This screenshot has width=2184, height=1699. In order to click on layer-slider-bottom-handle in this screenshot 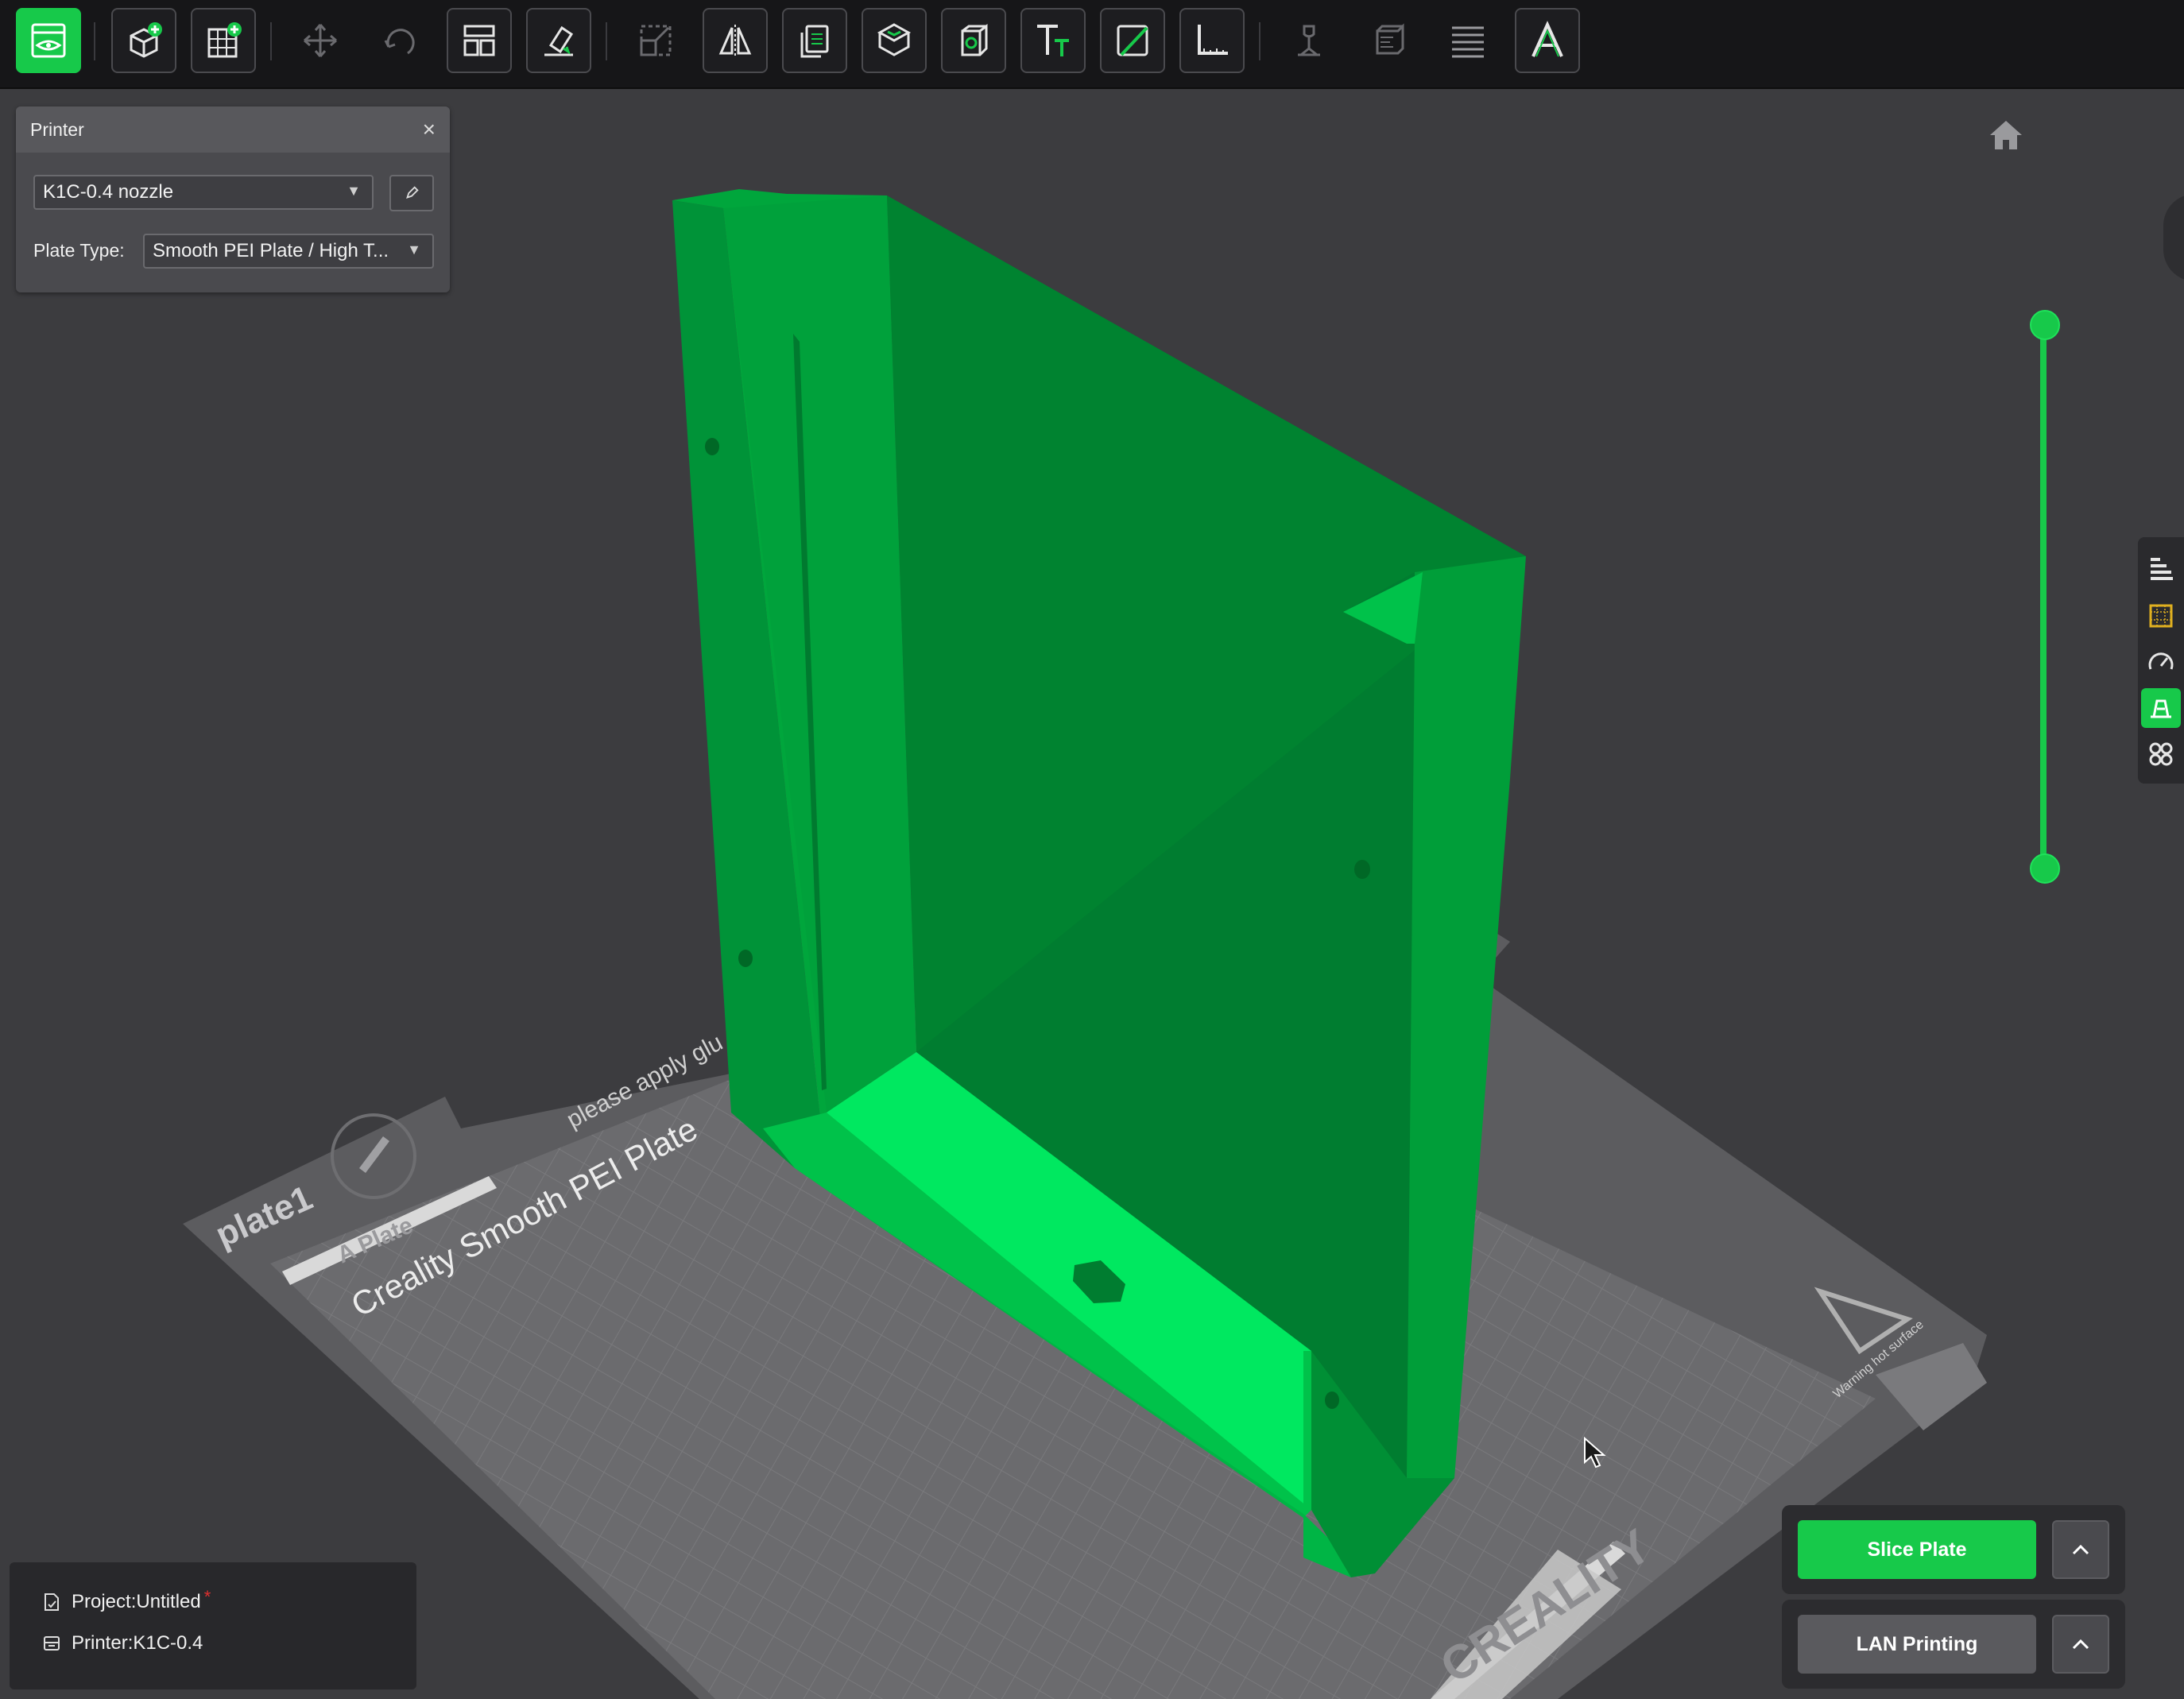, I will do `click(2045, 868)`.